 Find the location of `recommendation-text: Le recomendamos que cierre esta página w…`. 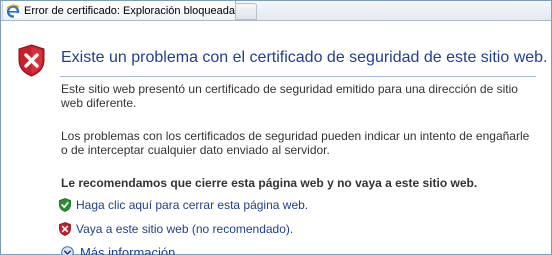

recommendation-text: Le recomendamos que cierre esta página w… is located at coordinates (269, 183).